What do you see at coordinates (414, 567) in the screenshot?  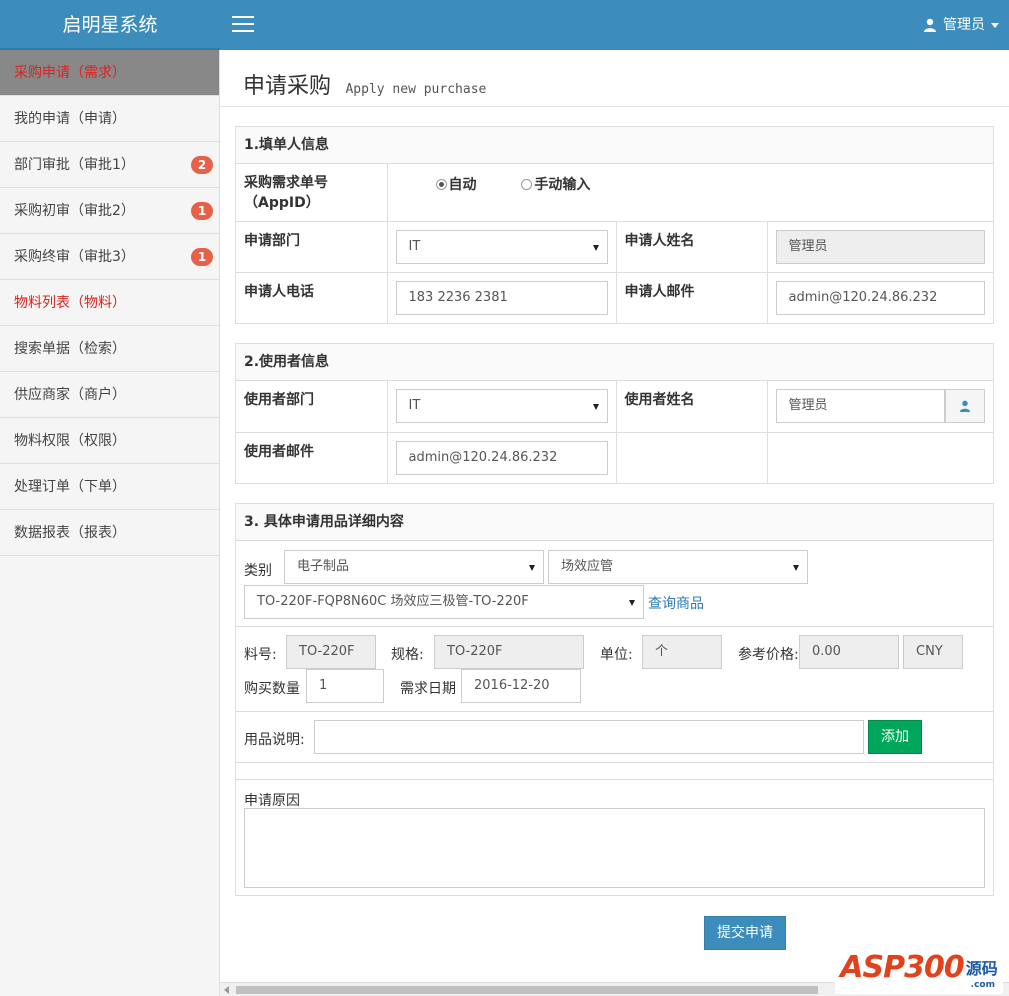 I see `category-select: 电子制品` at bounding box center [414, 567].